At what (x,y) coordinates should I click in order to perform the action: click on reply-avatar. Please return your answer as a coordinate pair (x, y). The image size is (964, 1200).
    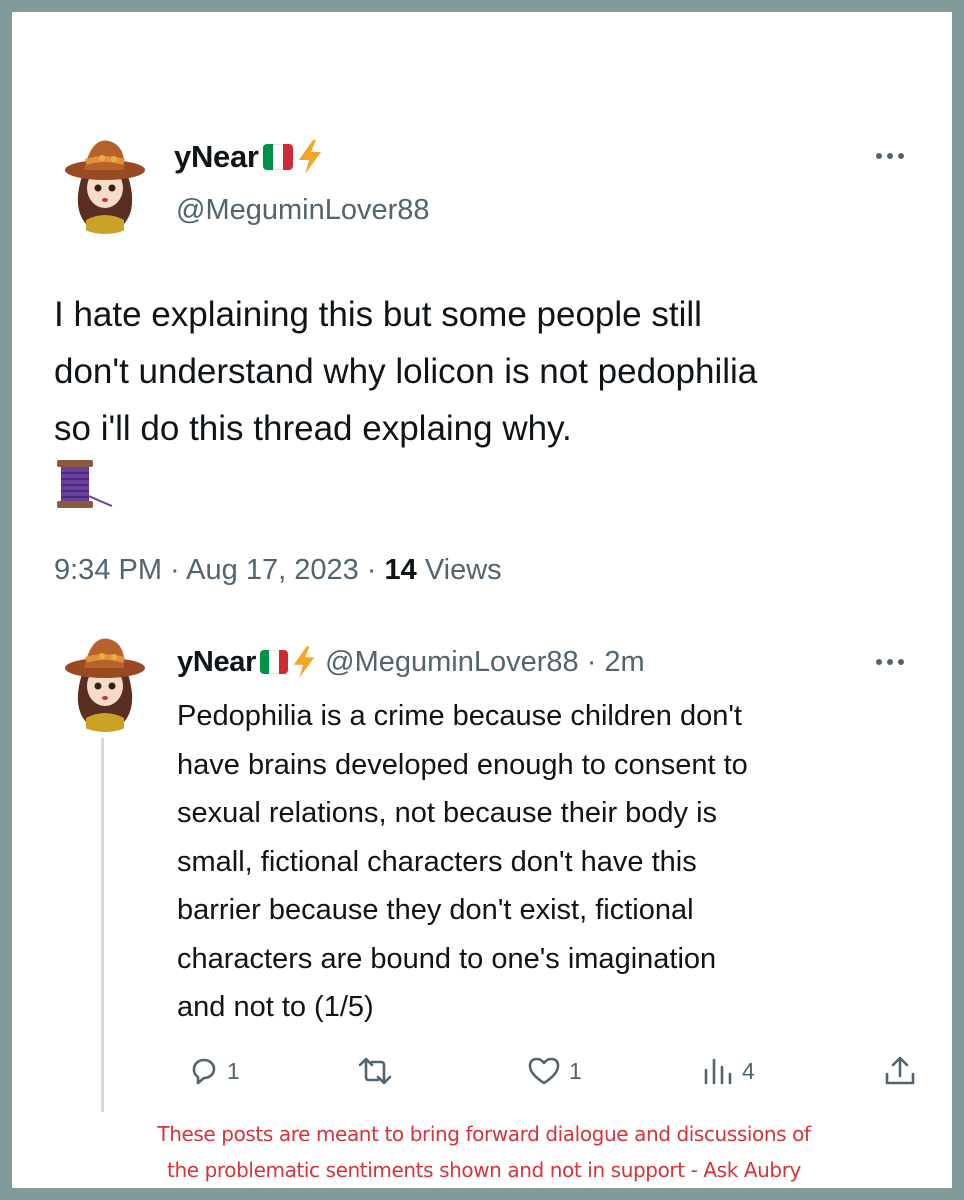
    Looking at the image, I should click on (105, 679).